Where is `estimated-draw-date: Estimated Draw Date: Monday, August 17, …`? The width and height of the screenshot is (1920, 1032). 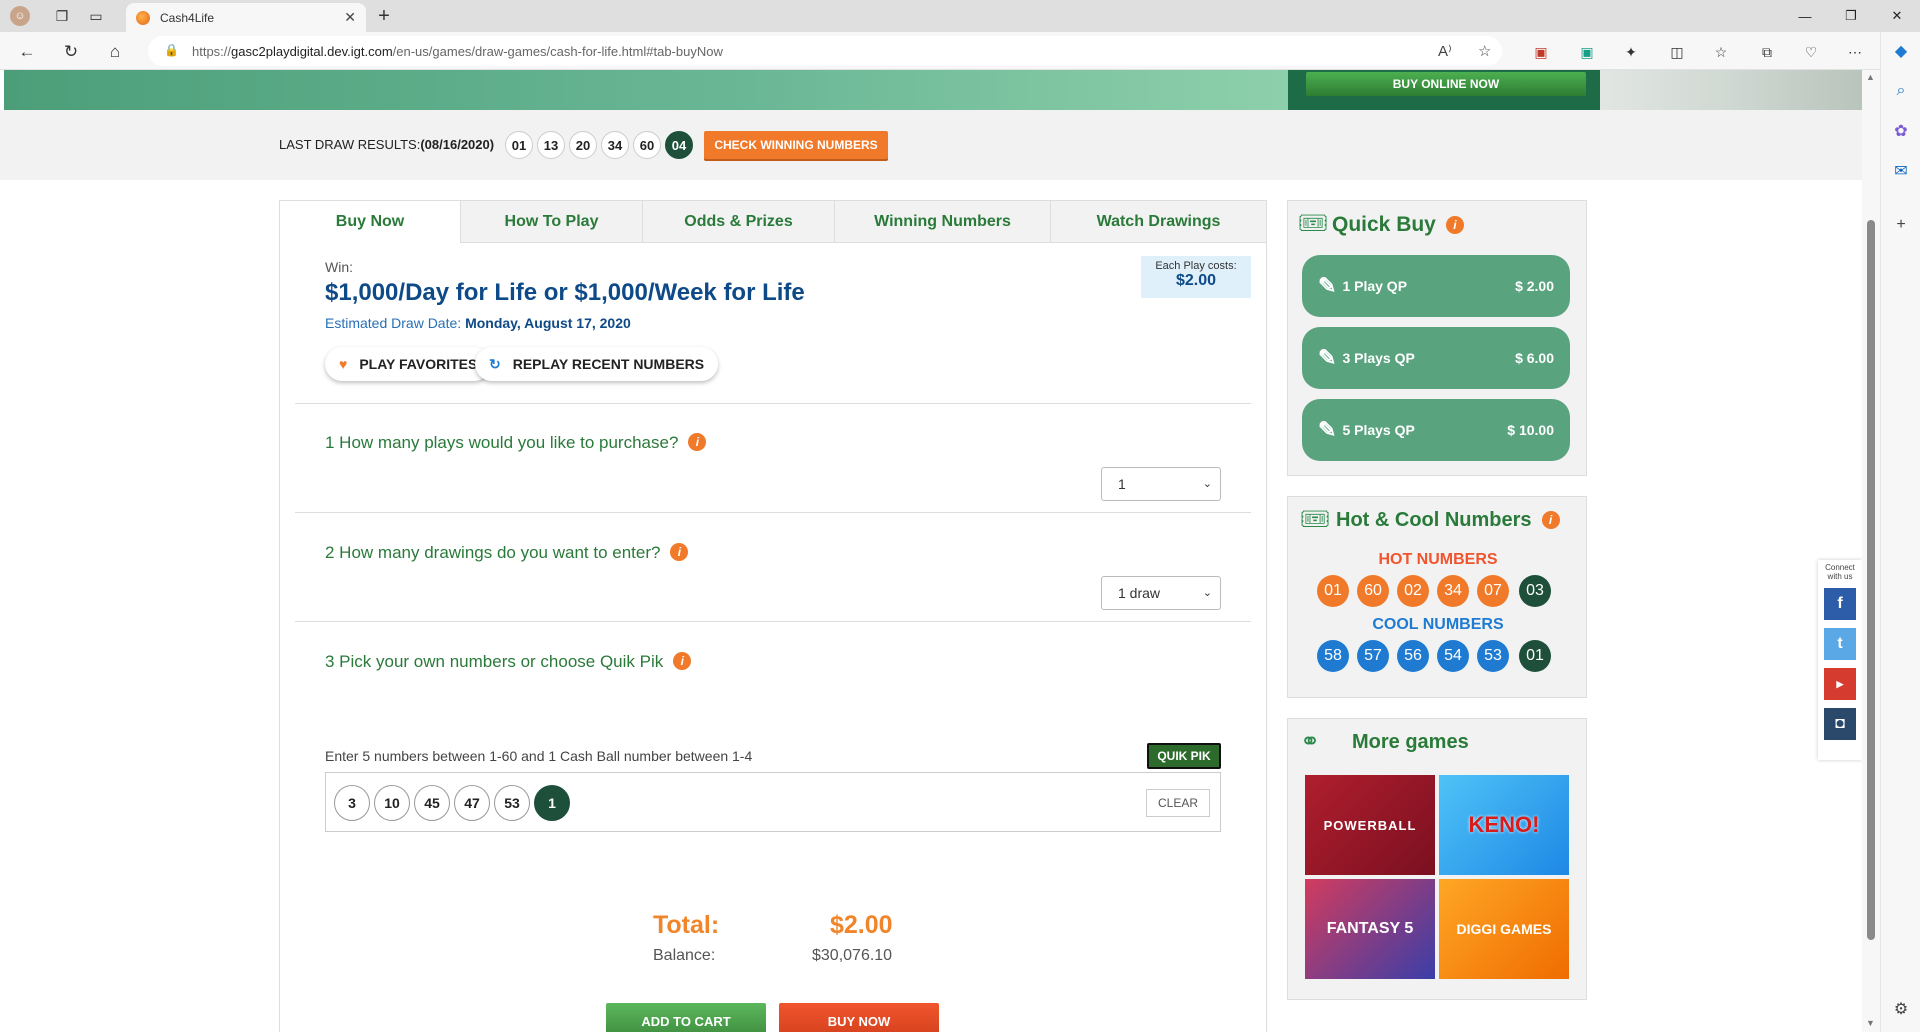 estimated-draw-date: Estimated Draw Date: Monday, August 17, … is located at coordinates (478, 323).